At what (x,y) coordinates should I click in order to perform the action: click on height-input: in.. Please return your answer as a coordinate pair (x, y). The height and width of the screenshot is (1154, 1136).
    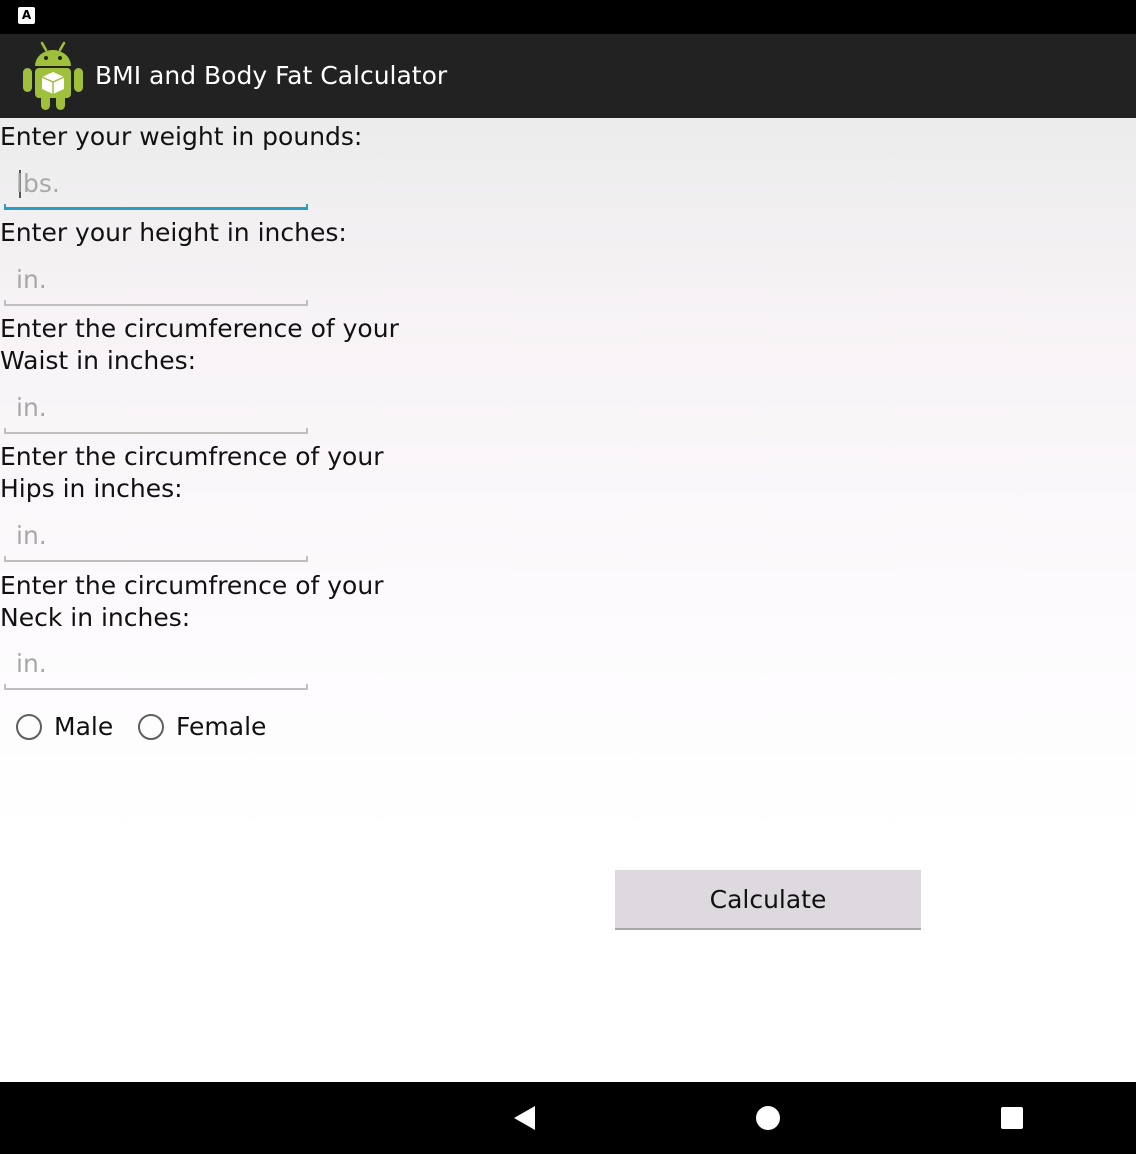
    Looking at the image, I should click on (156, 282).